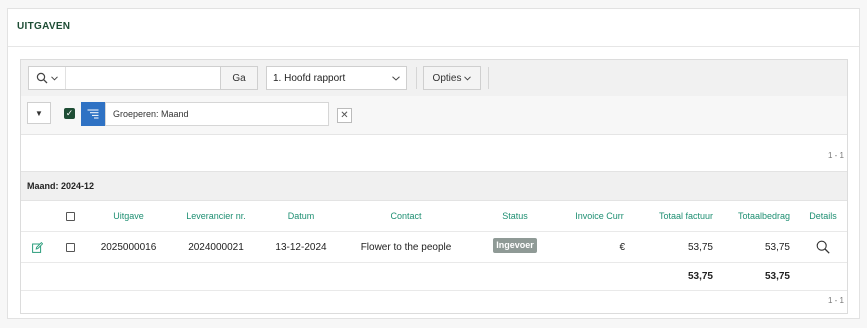 This screenshot has width=867, height=328. Describe the element at coordinates (433, 46) in the screenshot. I see `divider` at that location.